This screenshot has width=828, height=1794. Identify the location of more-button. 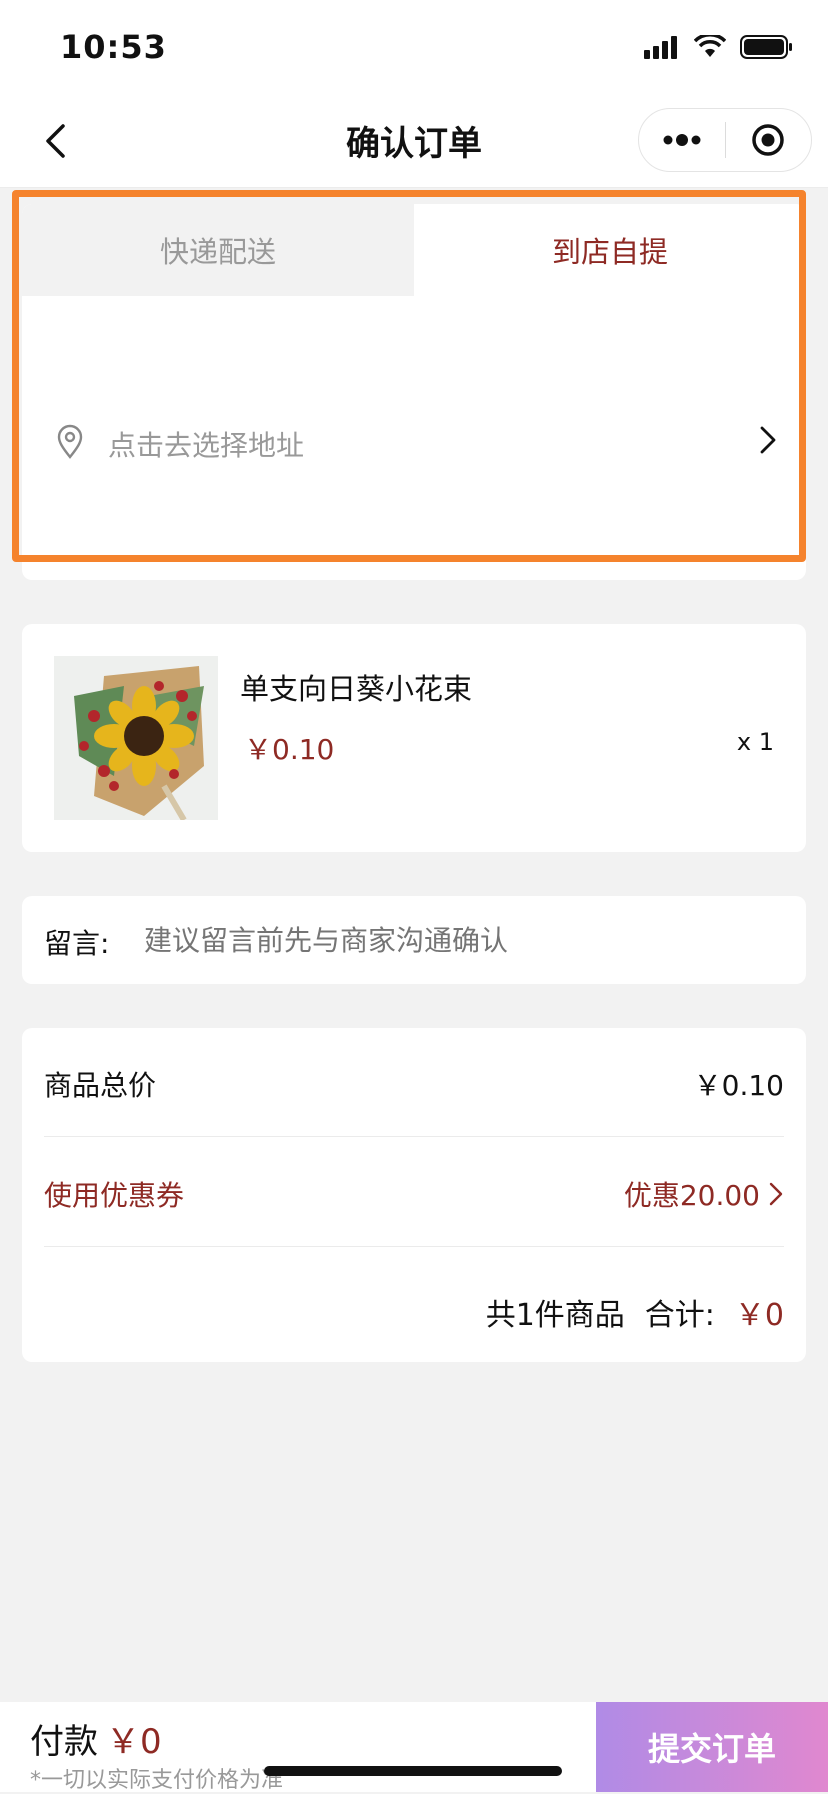
(682, 140).